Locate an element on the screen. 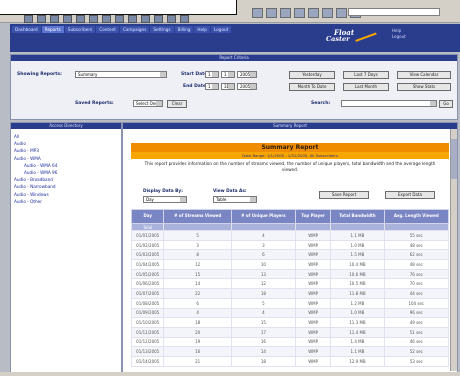 This screenshot has height=376, width=460. directory-item: All is located at coordinates (66, 136).